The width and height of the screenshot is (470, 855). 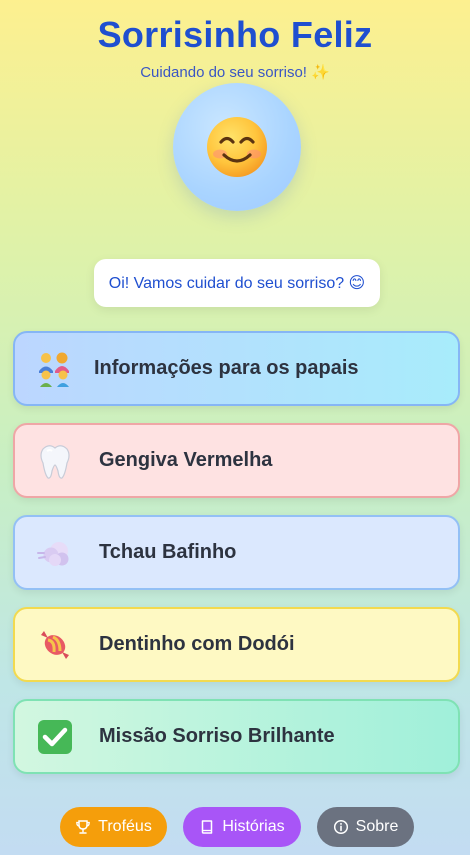 What do you see at coordinates (235, 72) in the screenshot?
I see `app-subtitle: Cuidando do seu sorriso! ✨` at bounding box center [235, 72].